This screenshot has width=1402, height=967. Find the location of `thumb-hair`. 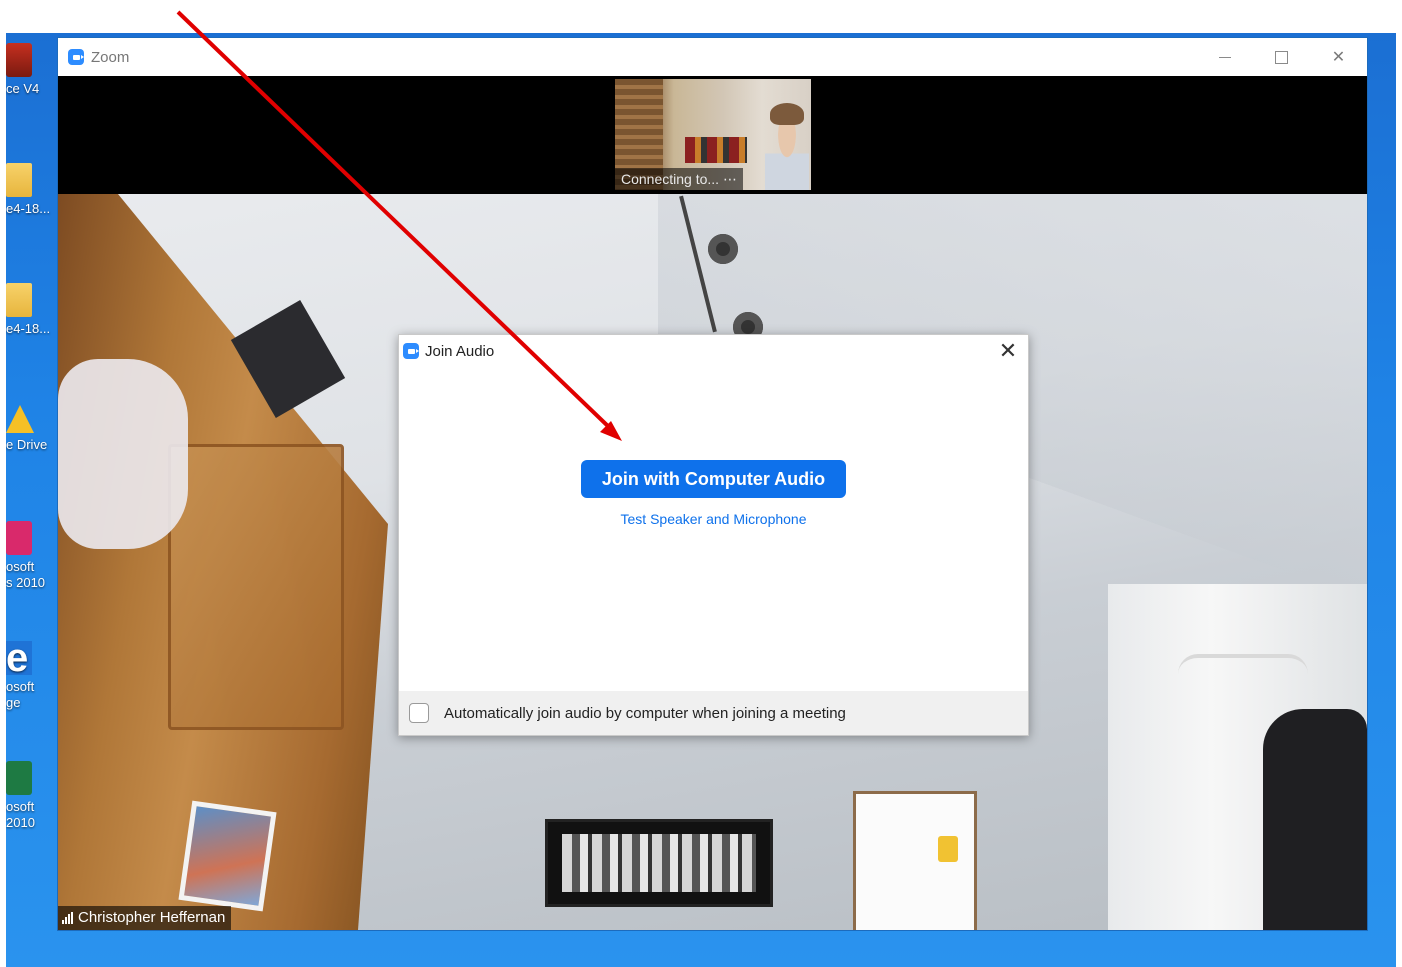

thumb-hair is located at coordinates (787, 114).